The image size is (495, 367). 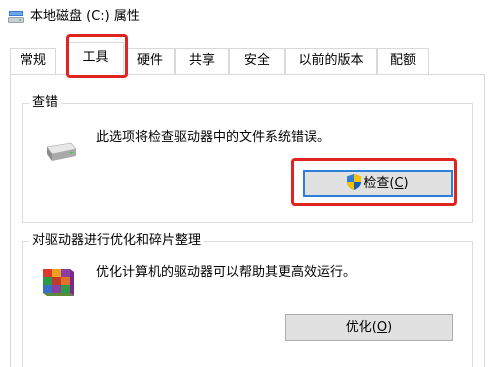 What do you see at coordinates (226, 272) in the screenshot?
I see `optimize-description: 优化计算机的驱动器可以帮助其更高效运行。` at bounding box center [226, 272].